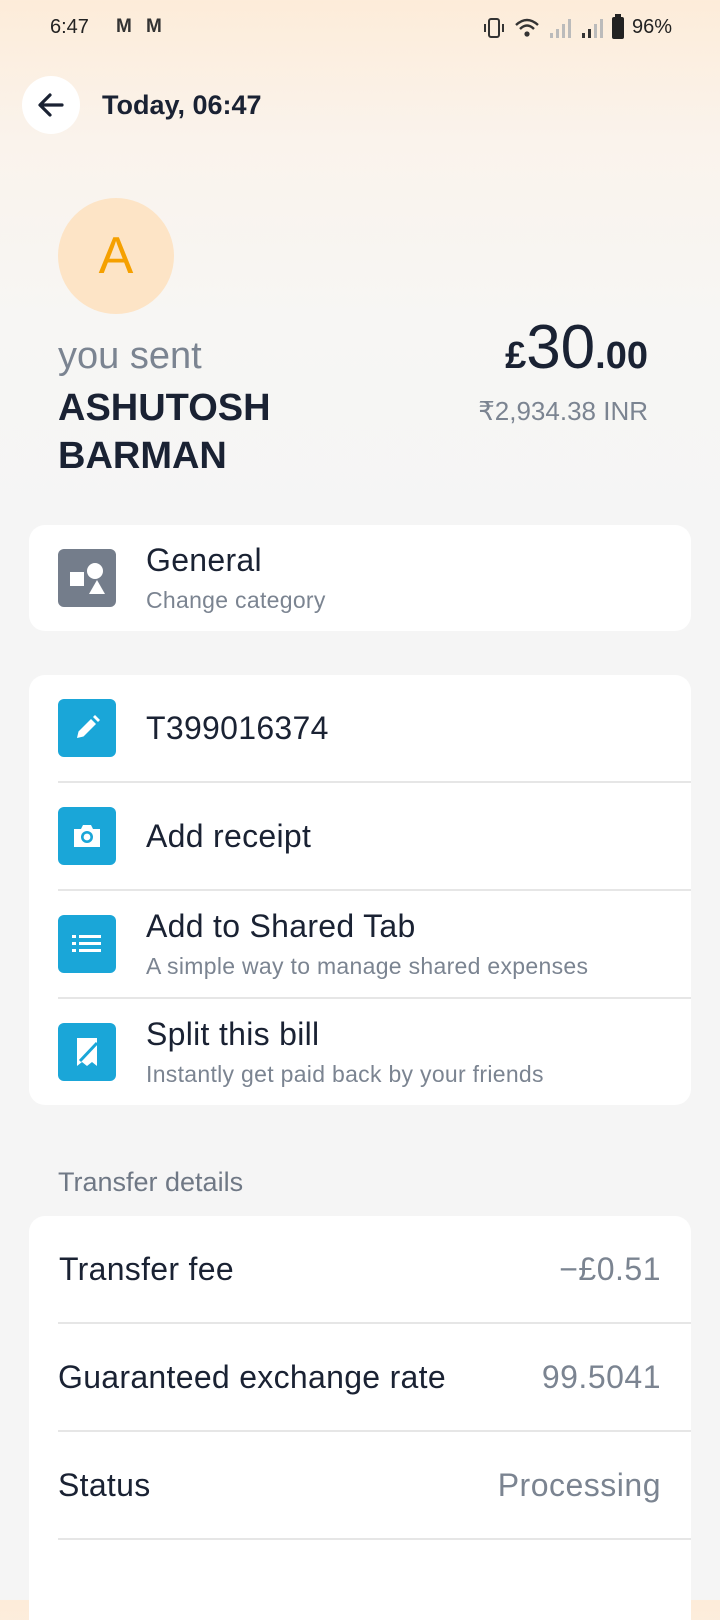 The image size is (720, 1620). I want to click on amount: £30.00, so click(576, 347).